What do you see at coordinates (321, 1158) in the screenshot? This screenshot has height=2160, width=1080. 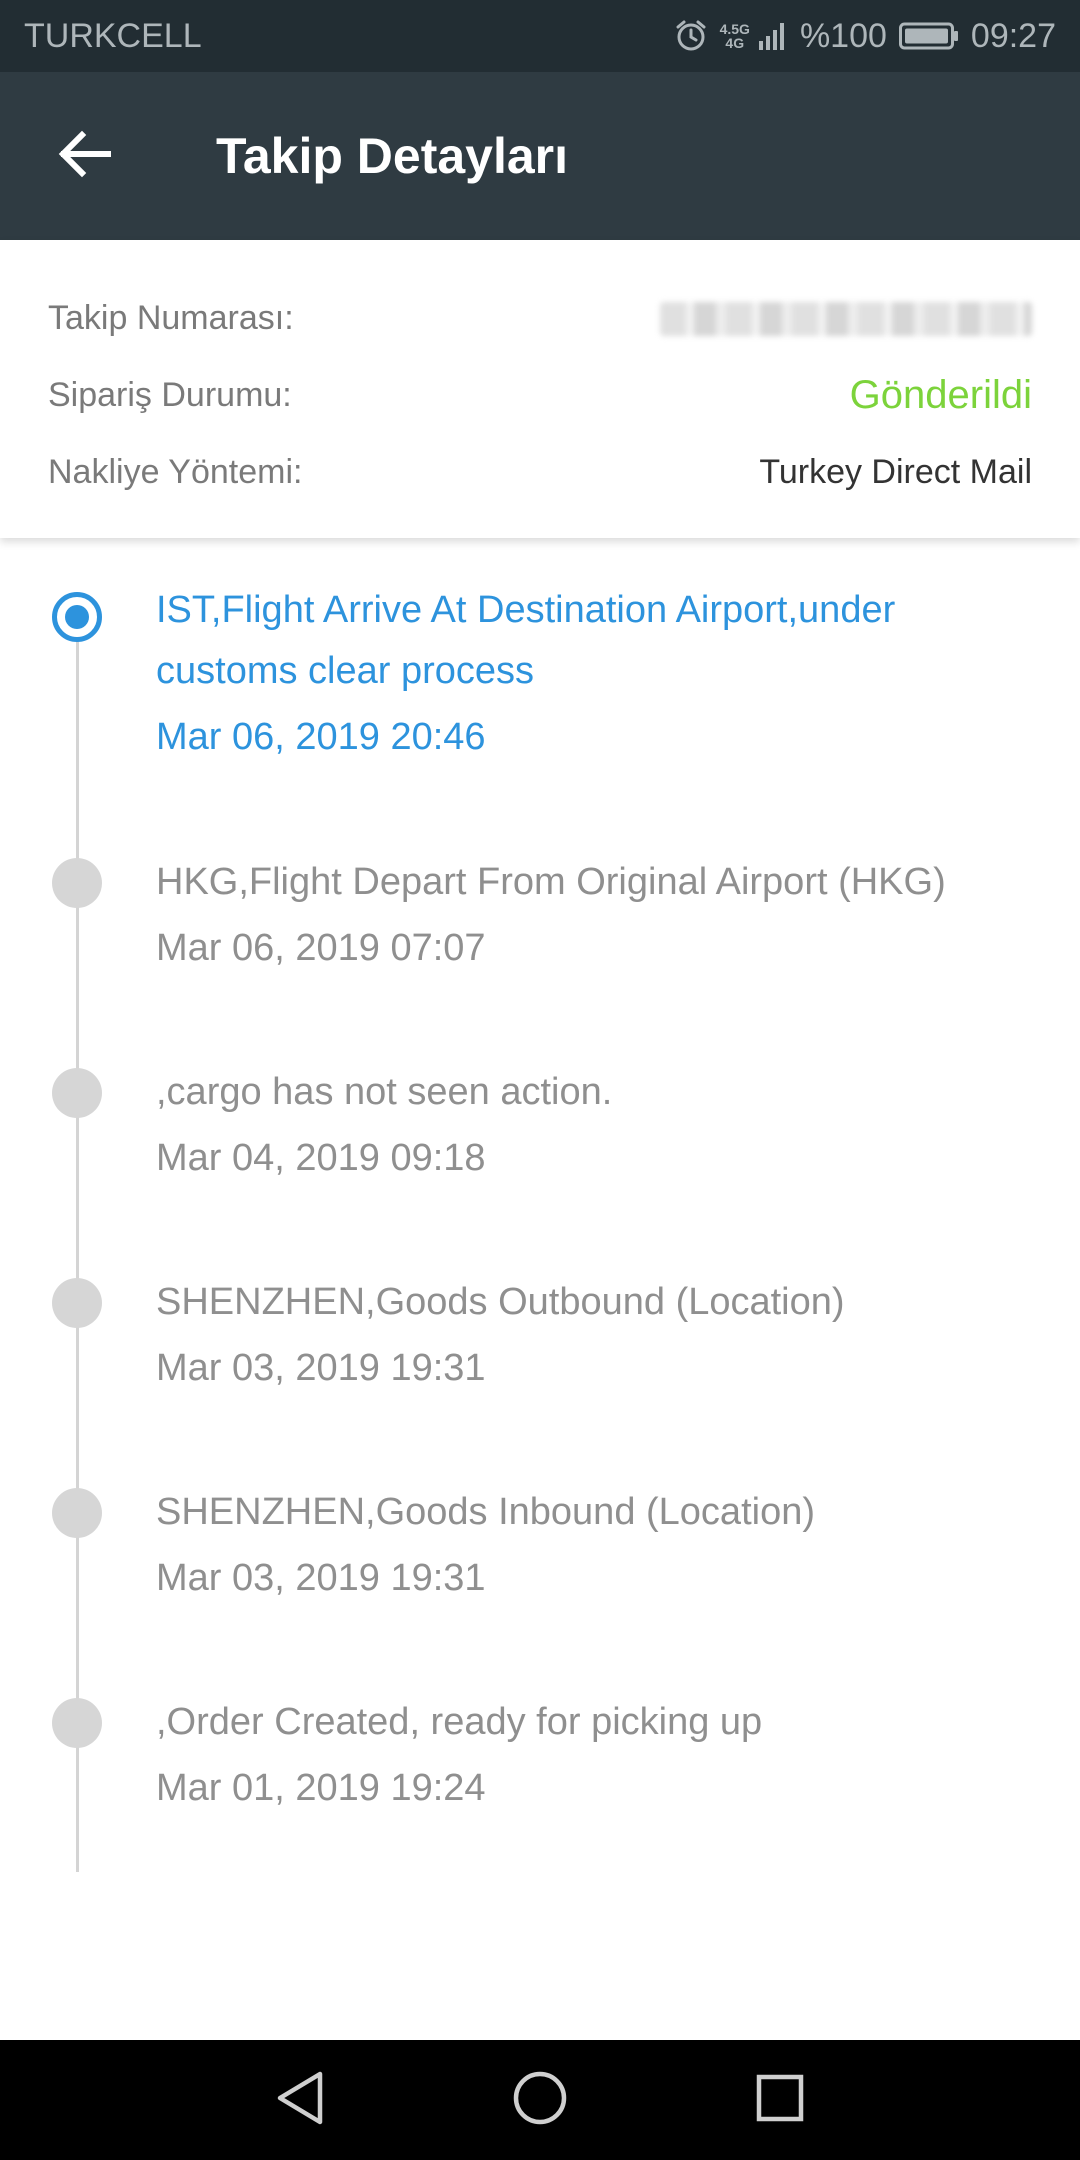 I see `event-time: Mar 04, 2019 09:18` at bounding box center [321, 1158].